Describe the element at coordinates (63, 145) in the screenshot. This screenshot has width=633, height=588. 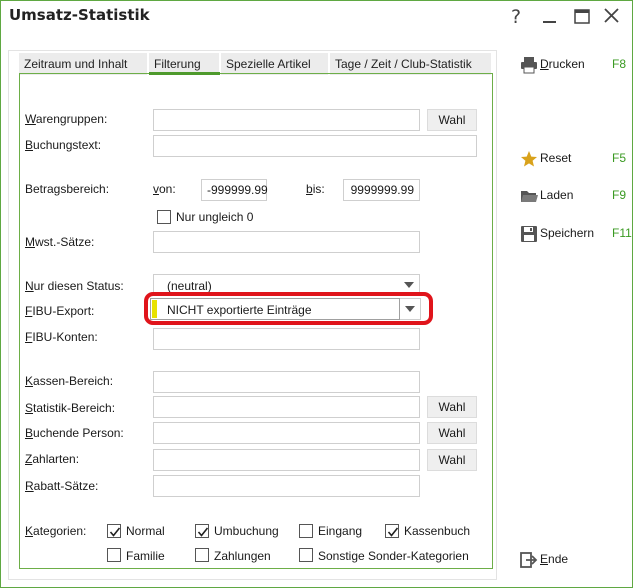
I see `buchungstext-label: Buchungstext:` at that location.